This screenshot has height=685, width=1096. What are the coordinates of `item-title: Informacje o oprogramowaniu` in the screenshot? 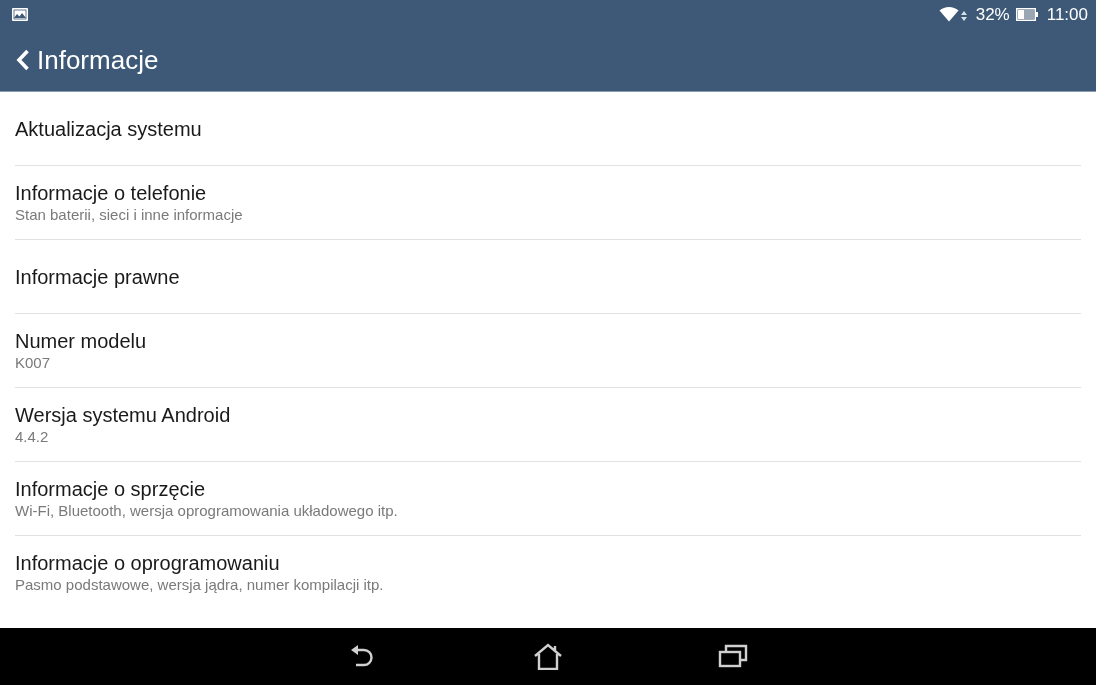 It's located at (147, 562).